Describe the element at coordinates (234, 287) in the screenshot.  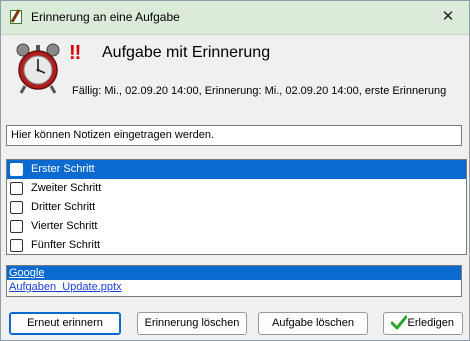
I see `attachment-link-pptx: Aufgaben_Update.pptx` at that location.